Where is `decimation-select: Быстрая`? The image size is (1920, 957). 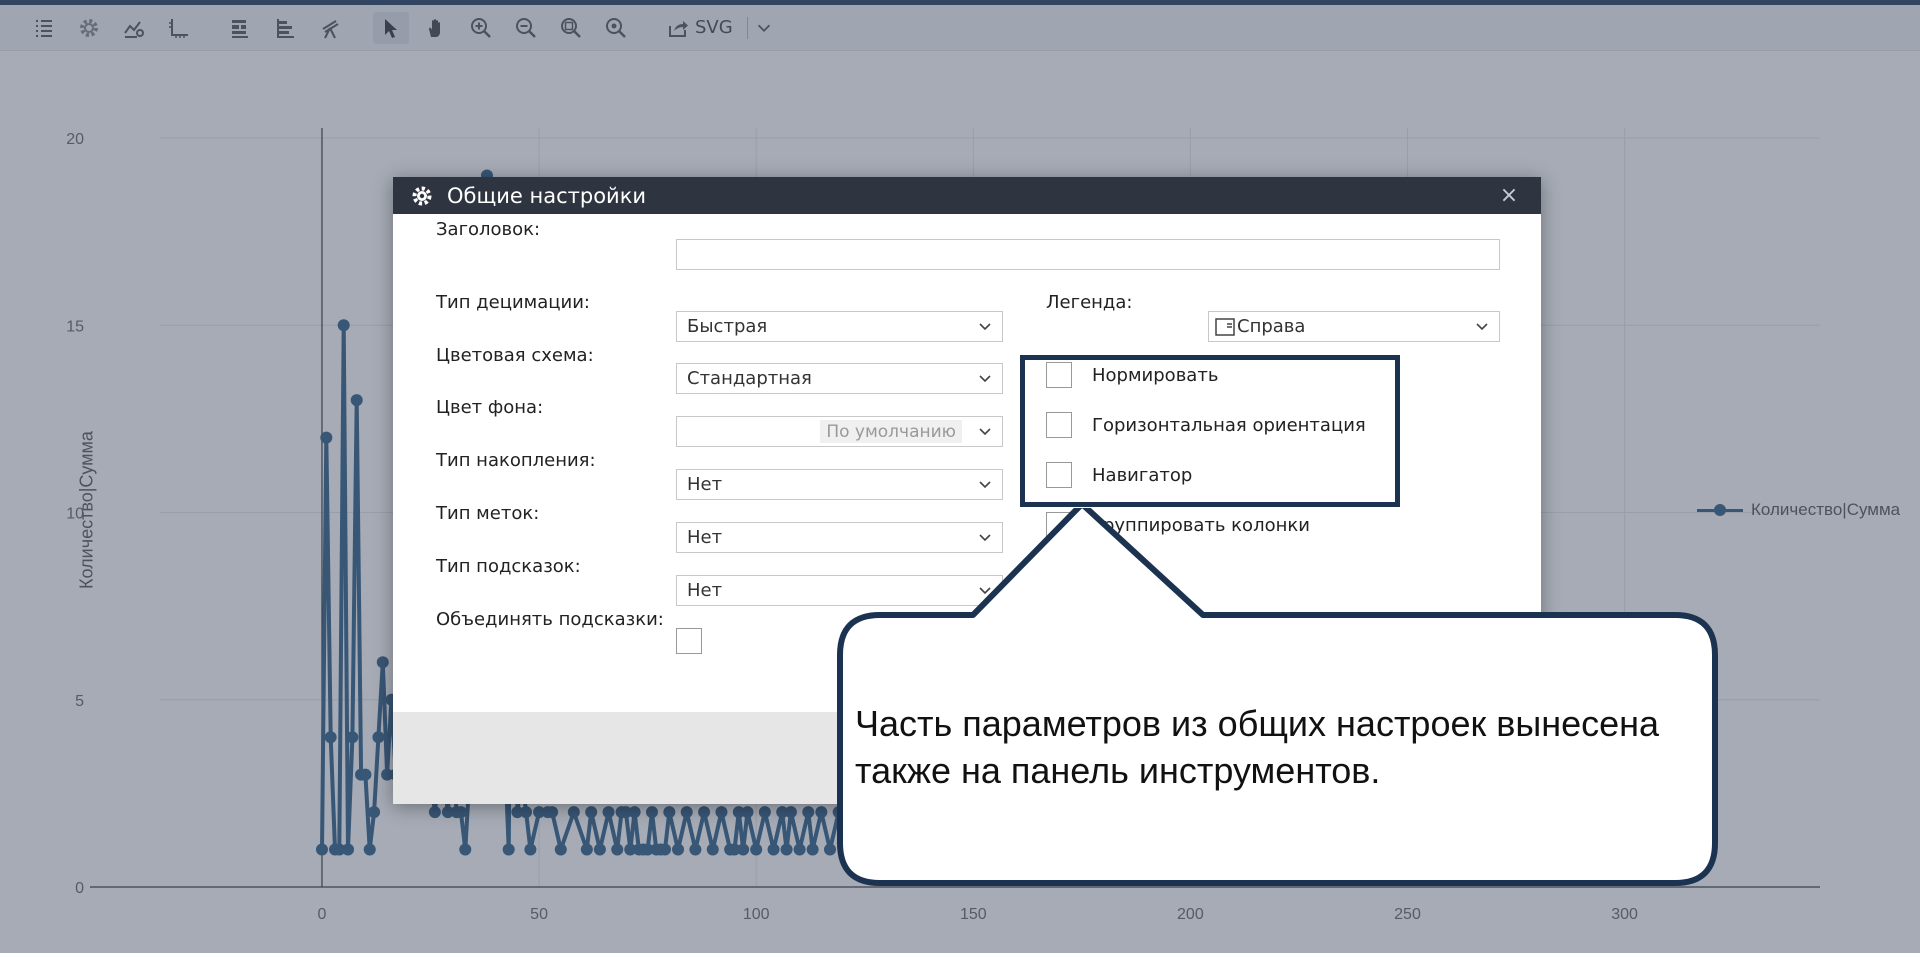 decimation-select: Быстрая is located at coordinates (839, 326).